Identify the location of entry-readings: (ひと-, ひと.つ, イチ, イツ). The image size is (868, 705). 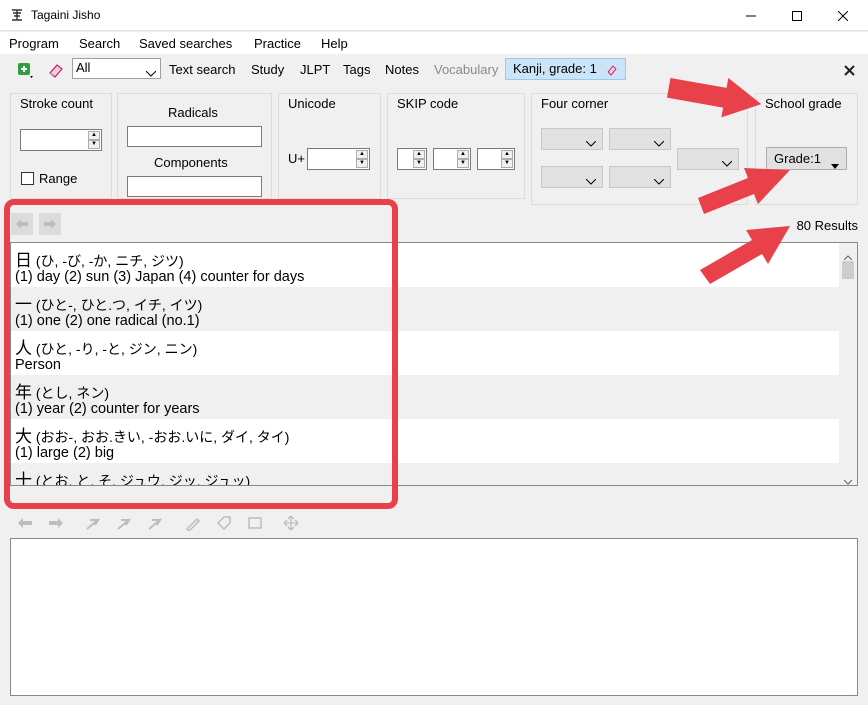
(119, 305).